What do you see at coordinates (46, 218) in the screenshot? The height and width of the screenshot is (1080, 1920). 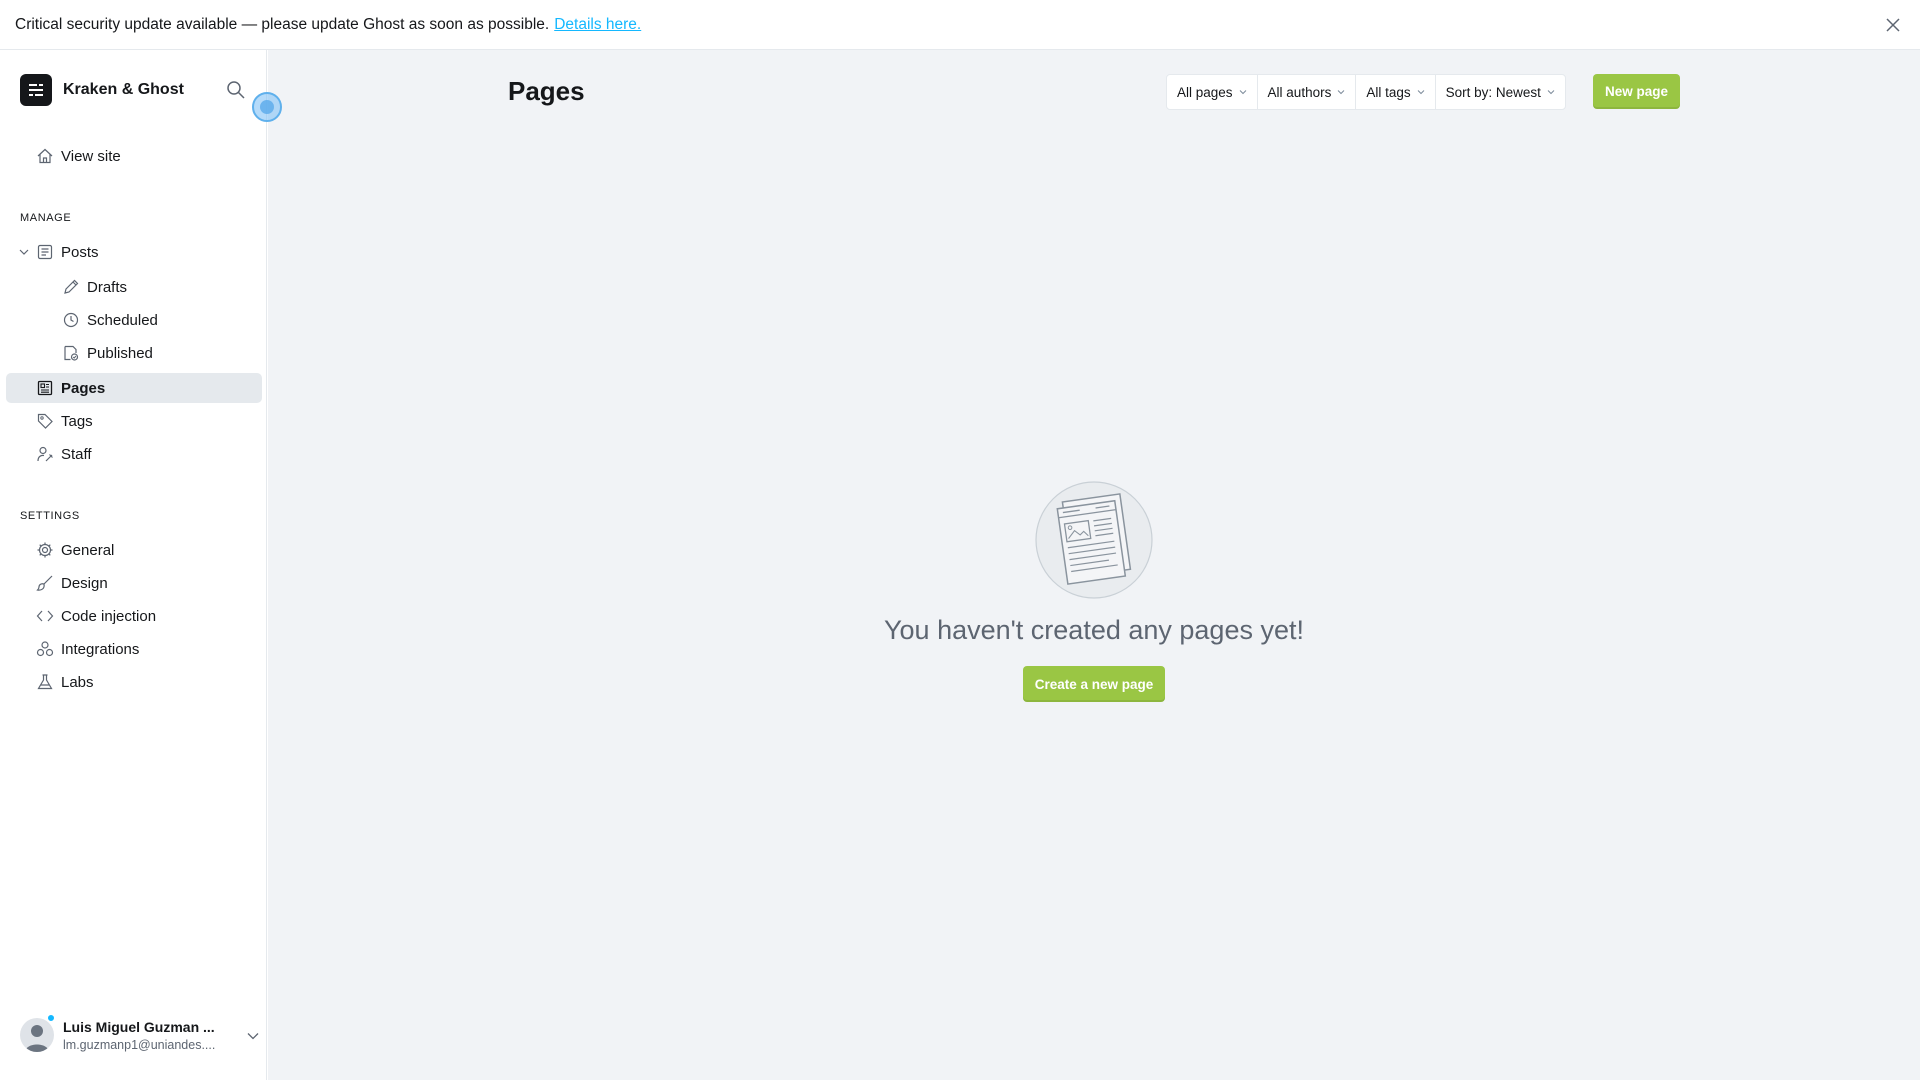 I see `manage-section-title: MANAGE` at bounding box center [46, 218].